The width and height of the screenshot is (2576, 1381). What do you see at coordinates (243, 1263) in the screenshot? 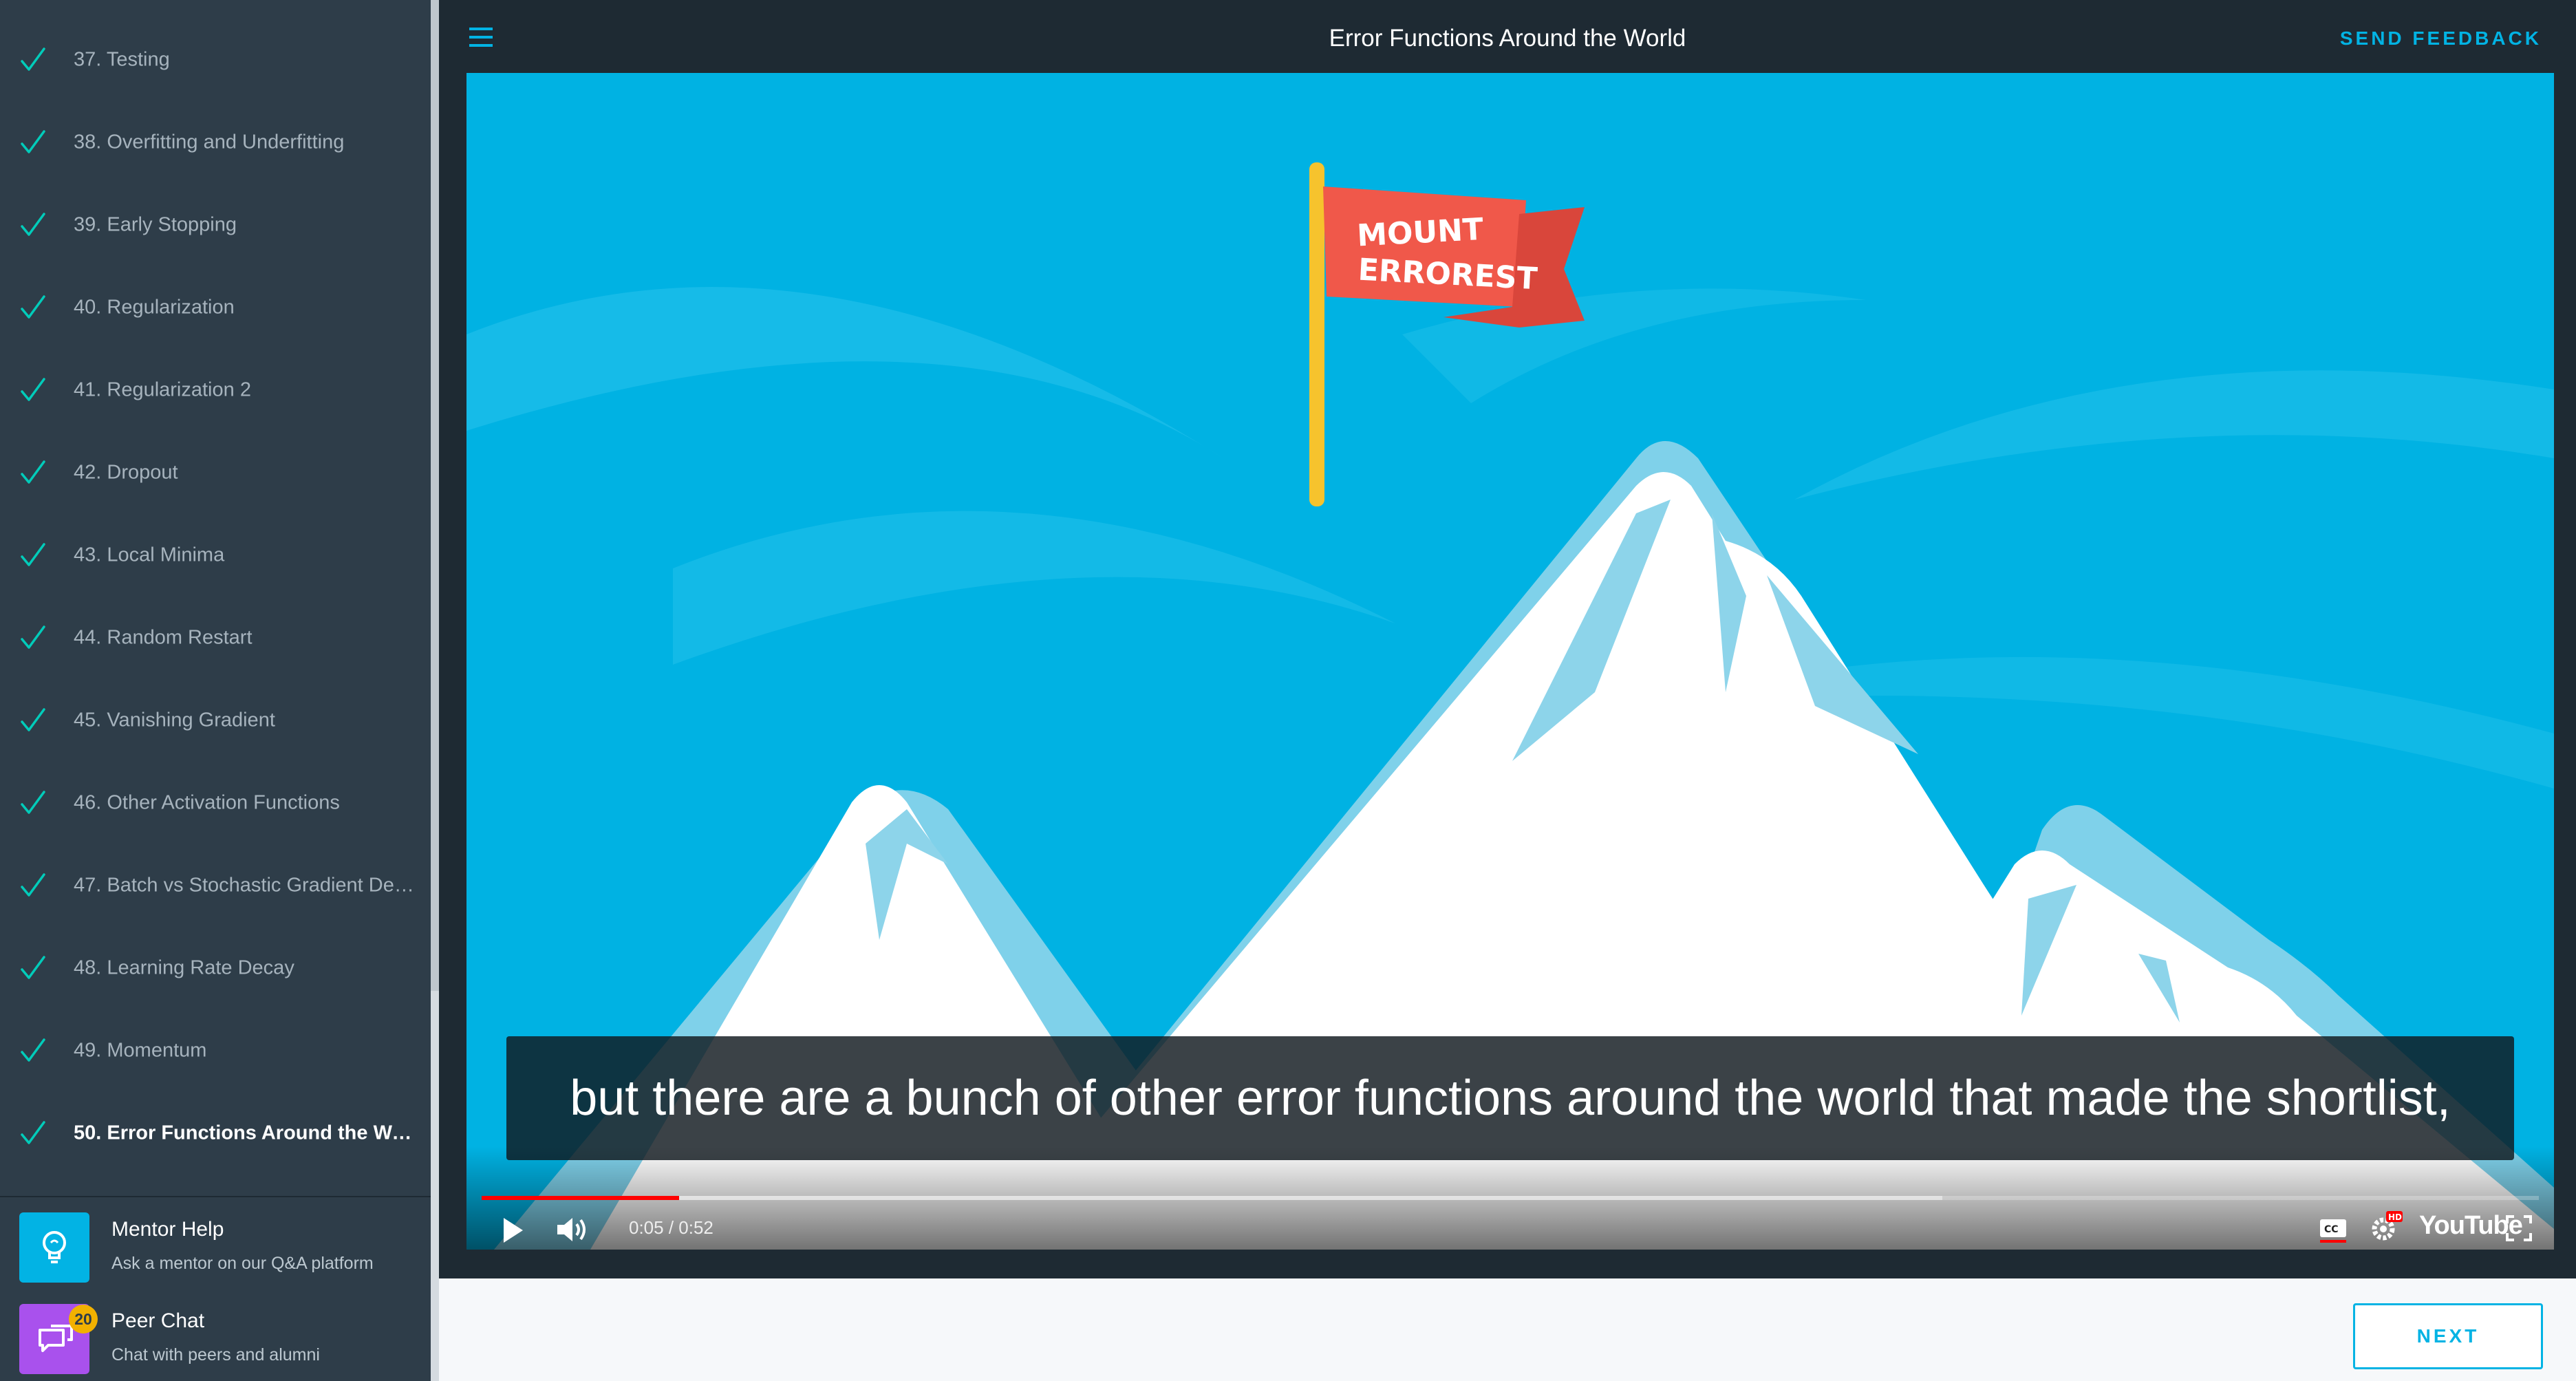
I see `mentor-help-subtitle: Ask a mentor on our Q&A platform` at bounding box center [243, 1263].